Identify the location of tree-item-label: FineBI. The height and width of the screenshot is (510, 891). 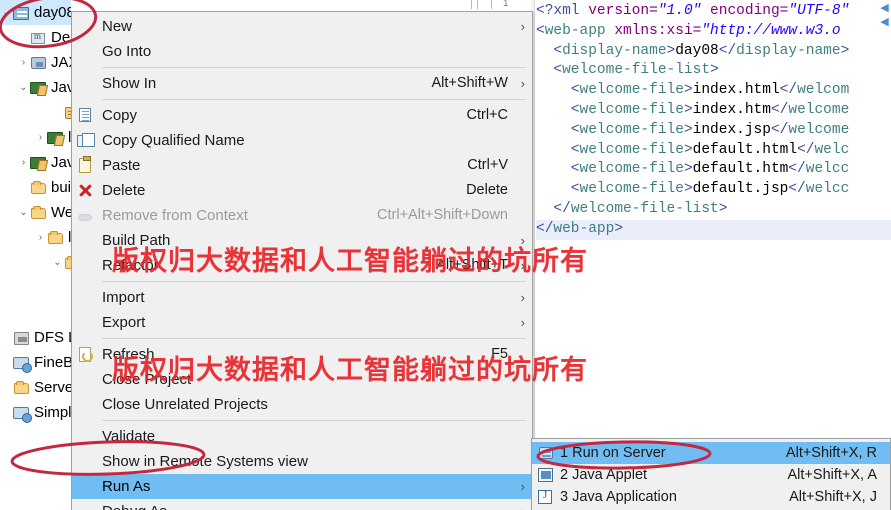
(52, 362).